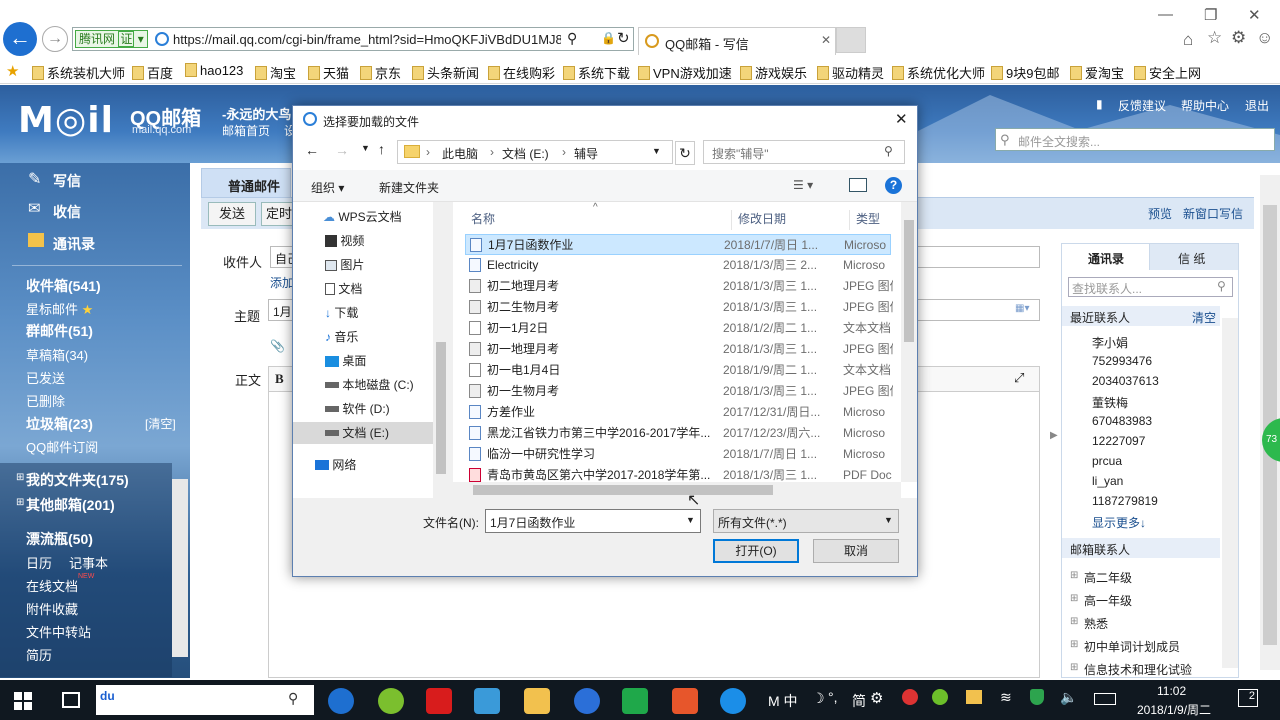 The image size is (1280, 720). I want to click on gear-icon: ⚙, so click(876, 698).